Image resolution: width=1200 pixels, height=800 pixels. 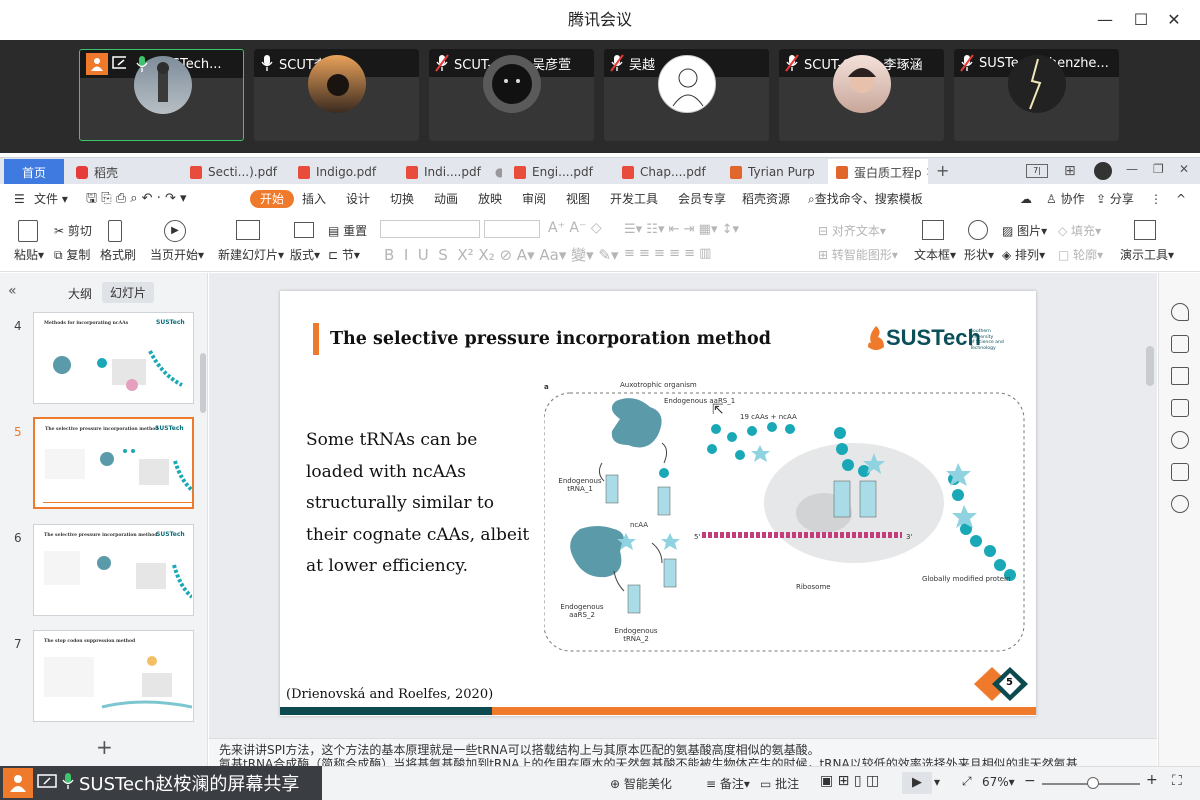 I want to click on menu-animation: 动画, so click(x=446, y=199).